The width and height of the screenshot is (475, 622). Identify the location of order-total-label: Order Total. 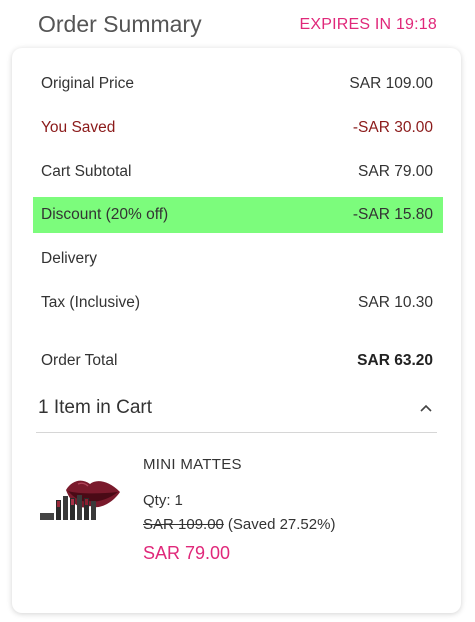
(79, 360).